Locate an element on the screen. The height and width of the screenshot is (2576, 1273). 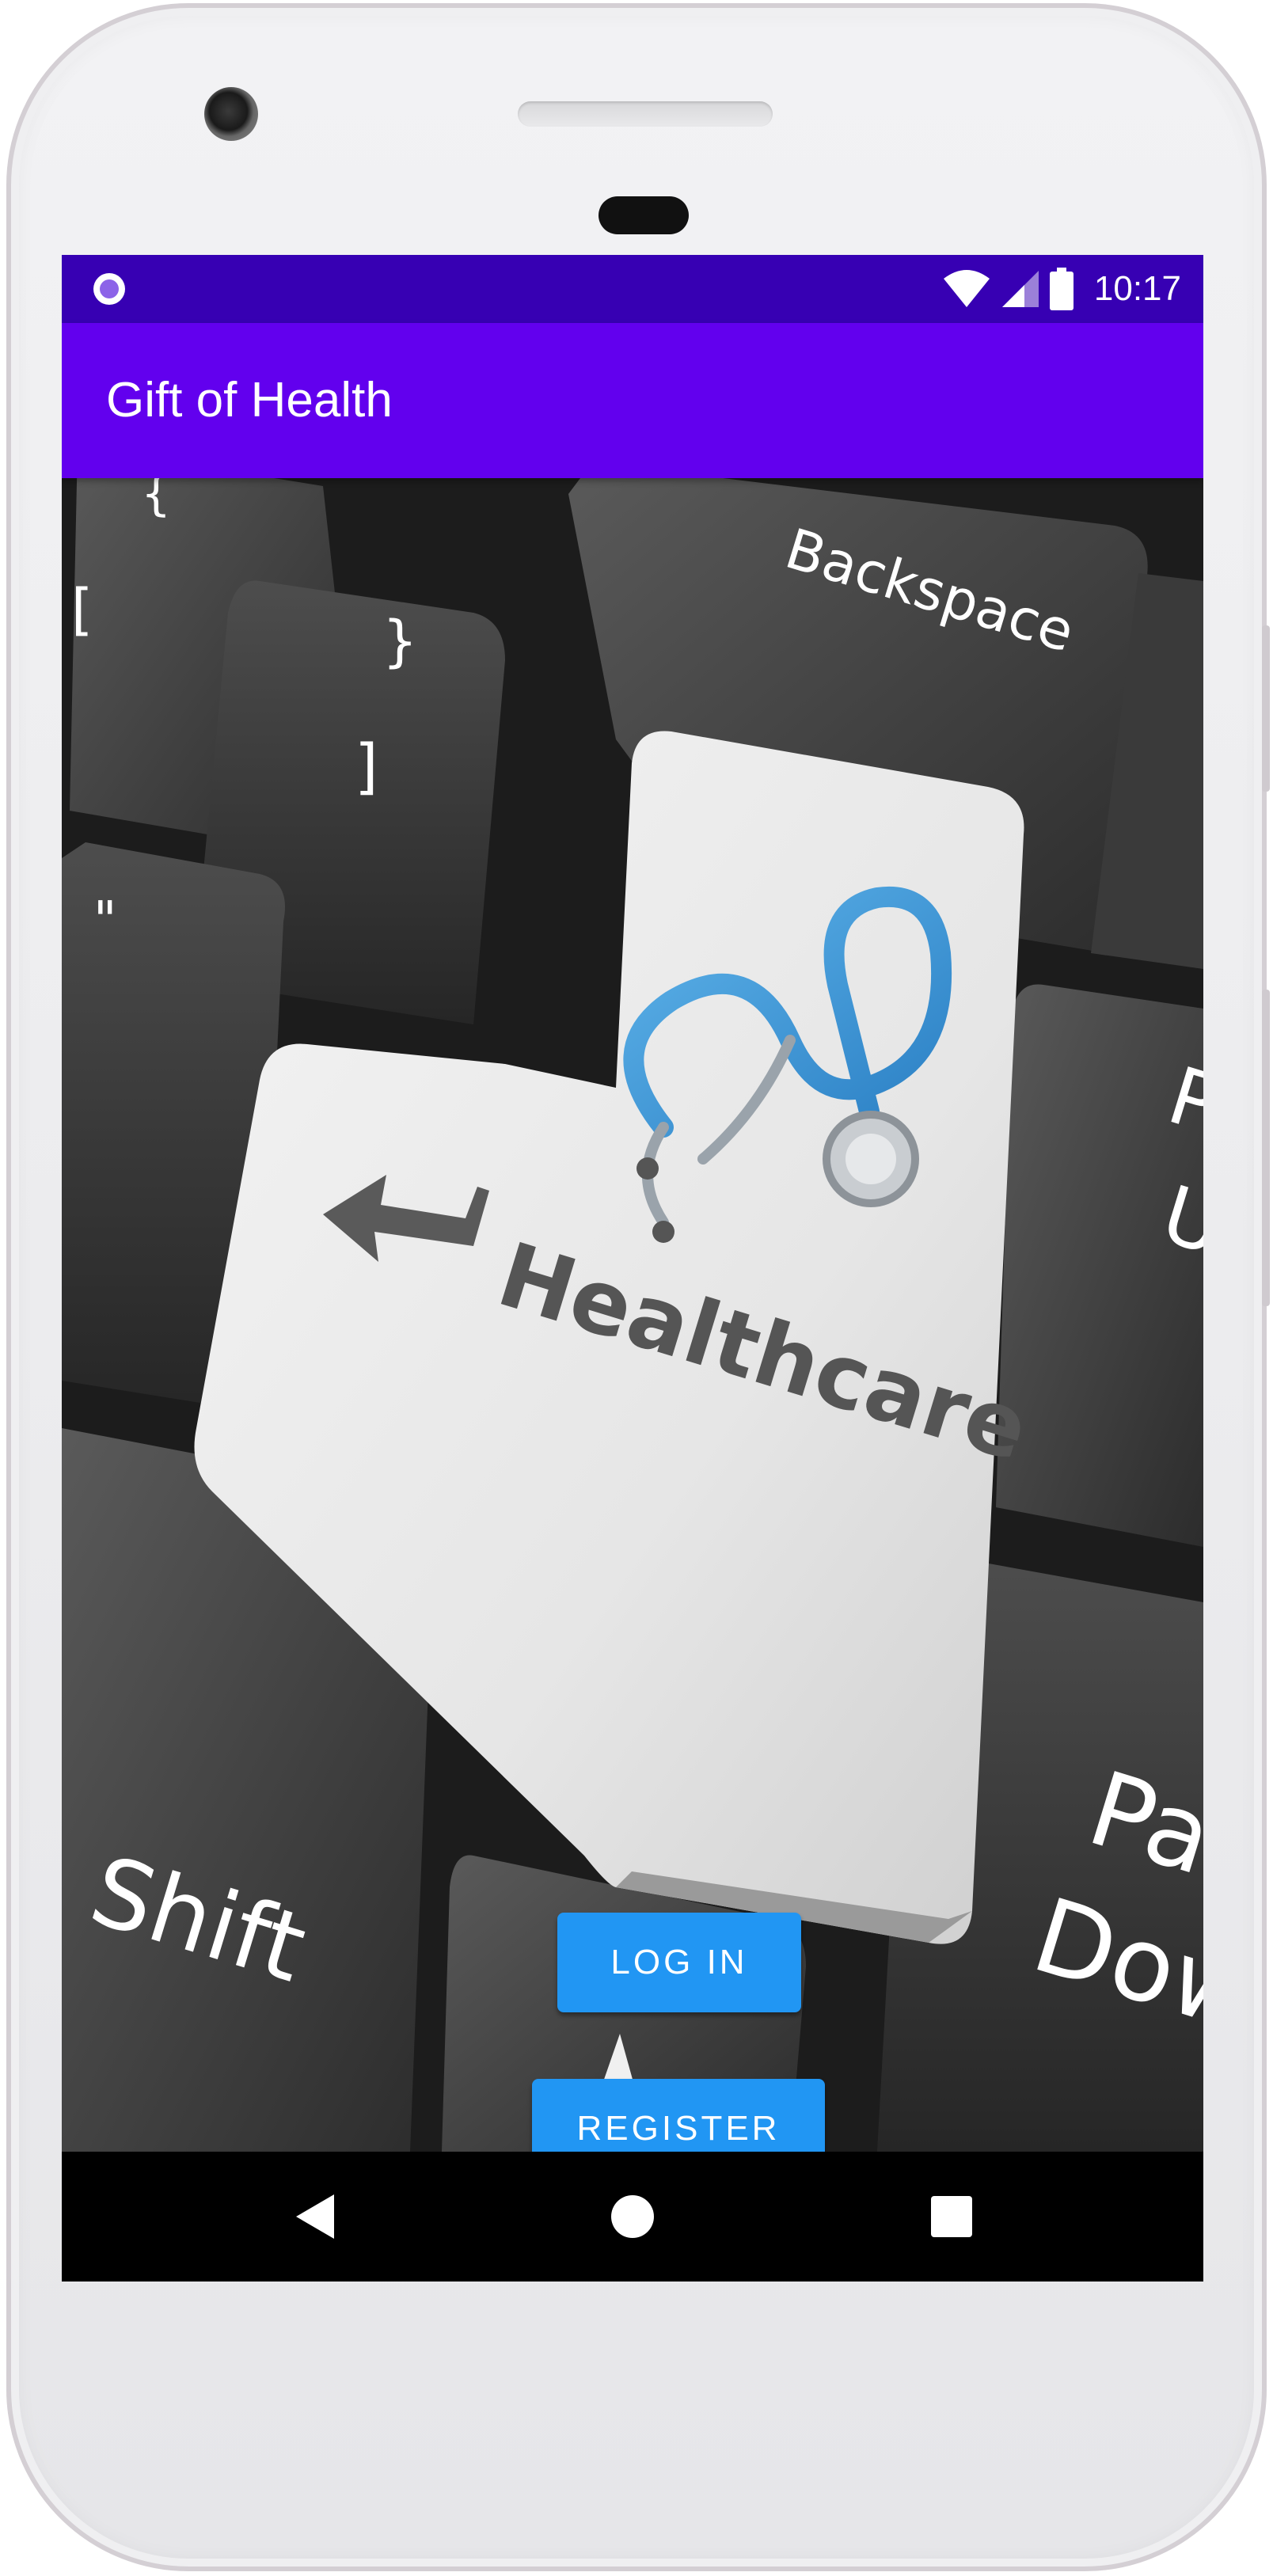
status-icons: 10:17 is located at coordinates (1061, 289).